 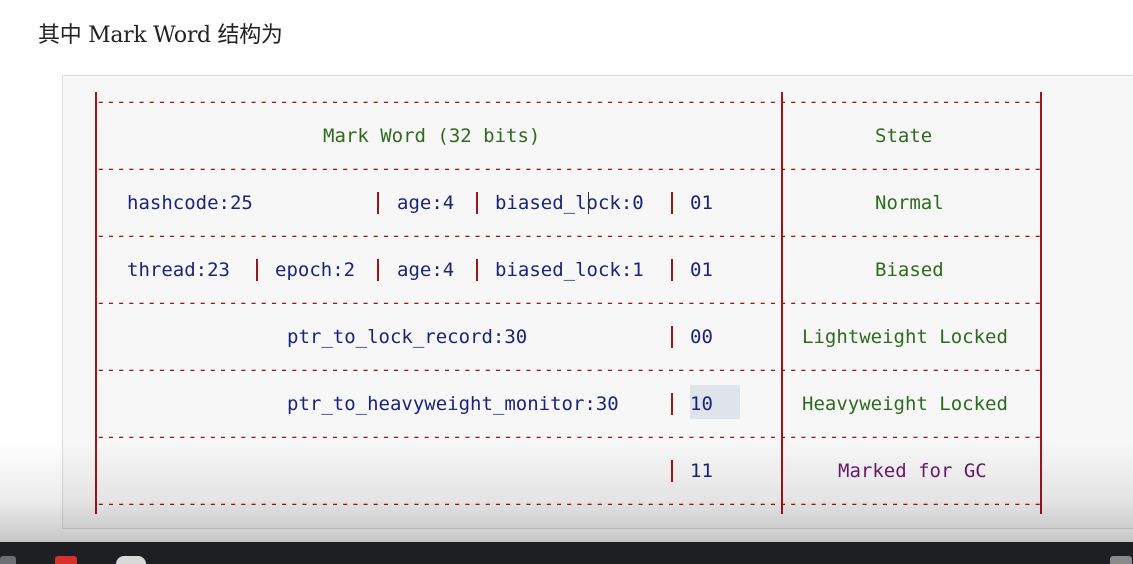 What do you see at coordinates (96, 303) in the screenshot?
I see `table-left-border` at bounding box center [96, 303].